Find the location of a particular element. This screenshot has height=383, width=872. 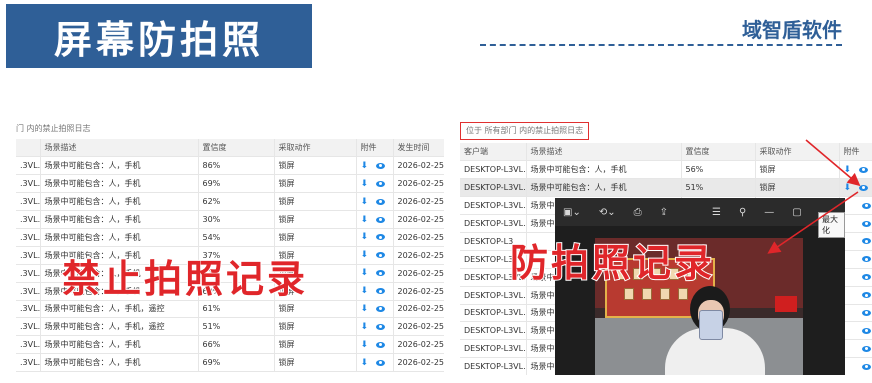

page-title: 屏幕防拍照 is located at coordinates (158, 39).